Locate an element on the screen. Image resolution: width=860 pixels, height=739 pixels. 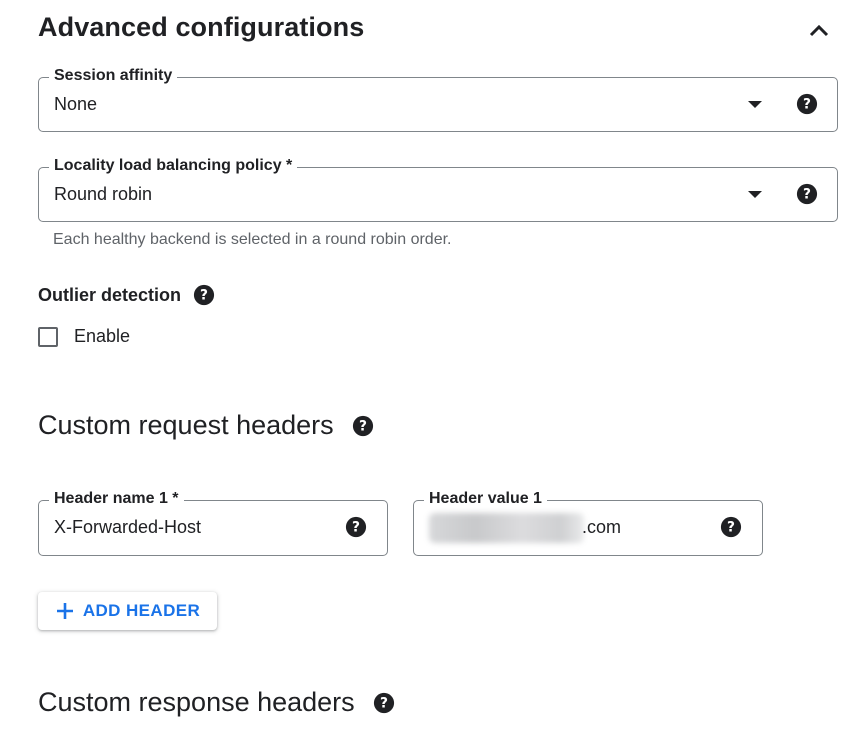
header-name-input: Header name 1 * X-Forwarded-Host ? is located at coordinates (213, 522).